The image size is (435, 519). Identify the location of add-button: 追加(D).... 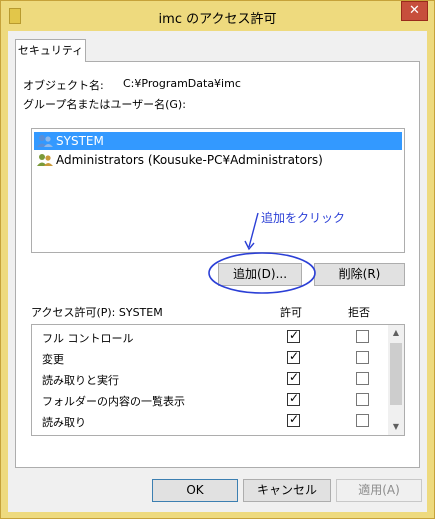
(260, 274).